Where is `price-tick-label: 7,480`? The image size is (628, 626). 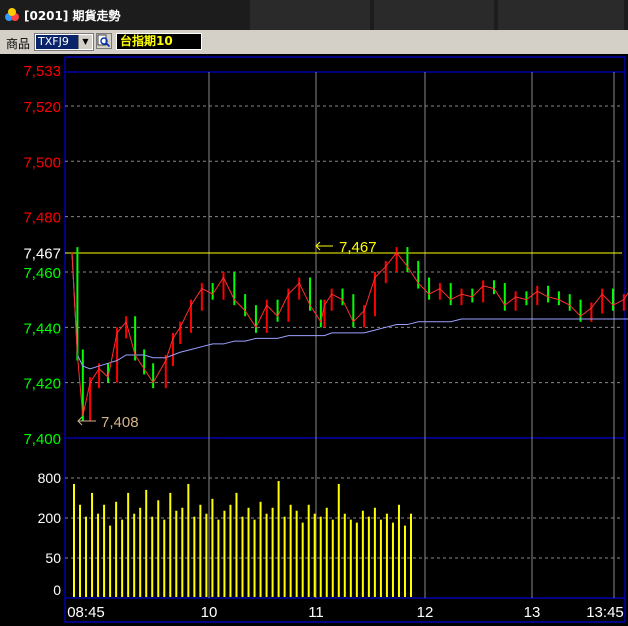 price-tick-label: 7,480 is located at coordinates (42, 218).